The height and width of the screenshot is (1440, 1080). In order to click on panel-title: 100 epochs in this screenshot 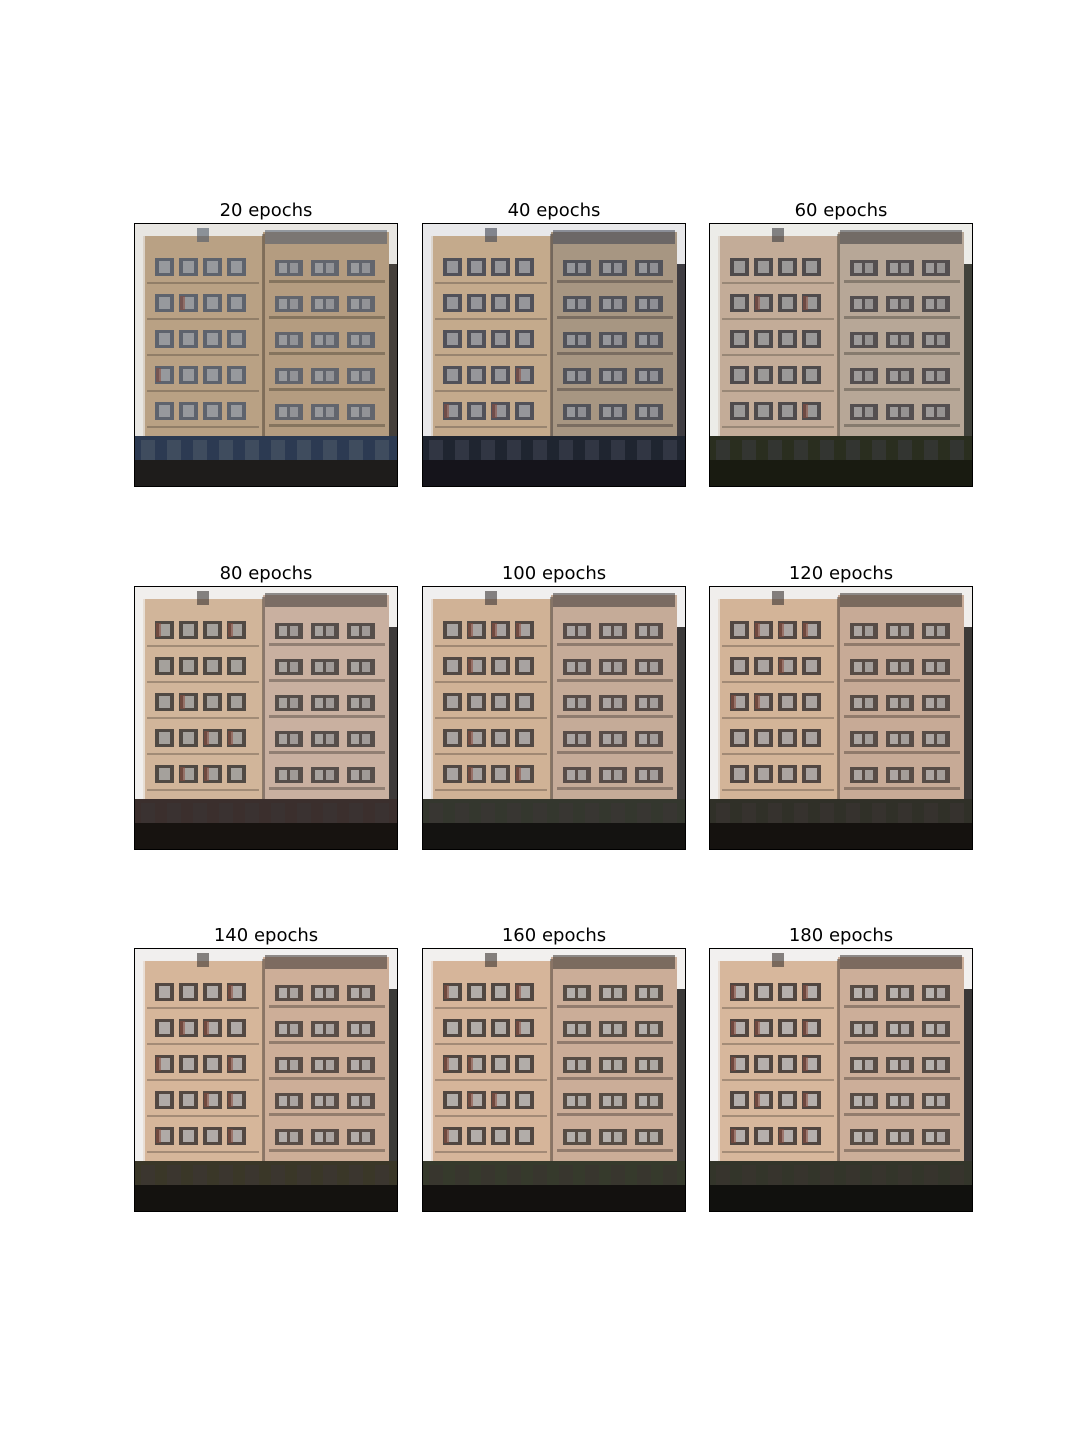, I will do `click(554, 573)`.